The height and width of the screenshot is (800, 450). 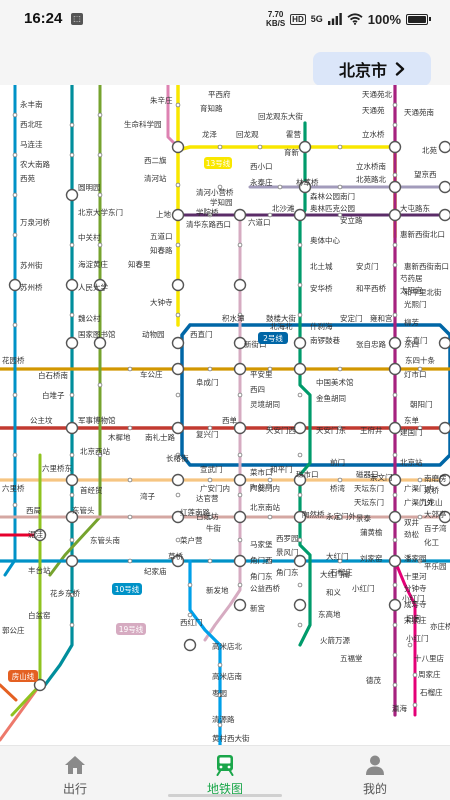 I want to click on station-label-zhushikou: 珠市口, so click(x=307, y=474).